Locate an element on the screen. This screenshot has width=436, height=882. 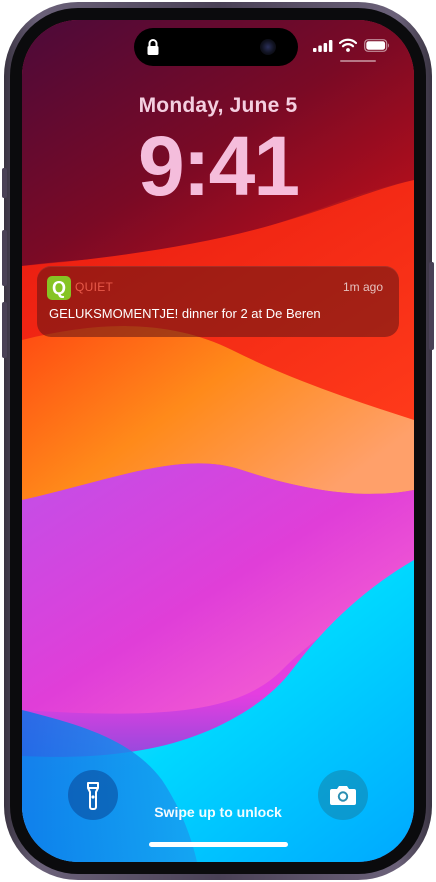
volume-up-button is located at coordinates (4, 258).